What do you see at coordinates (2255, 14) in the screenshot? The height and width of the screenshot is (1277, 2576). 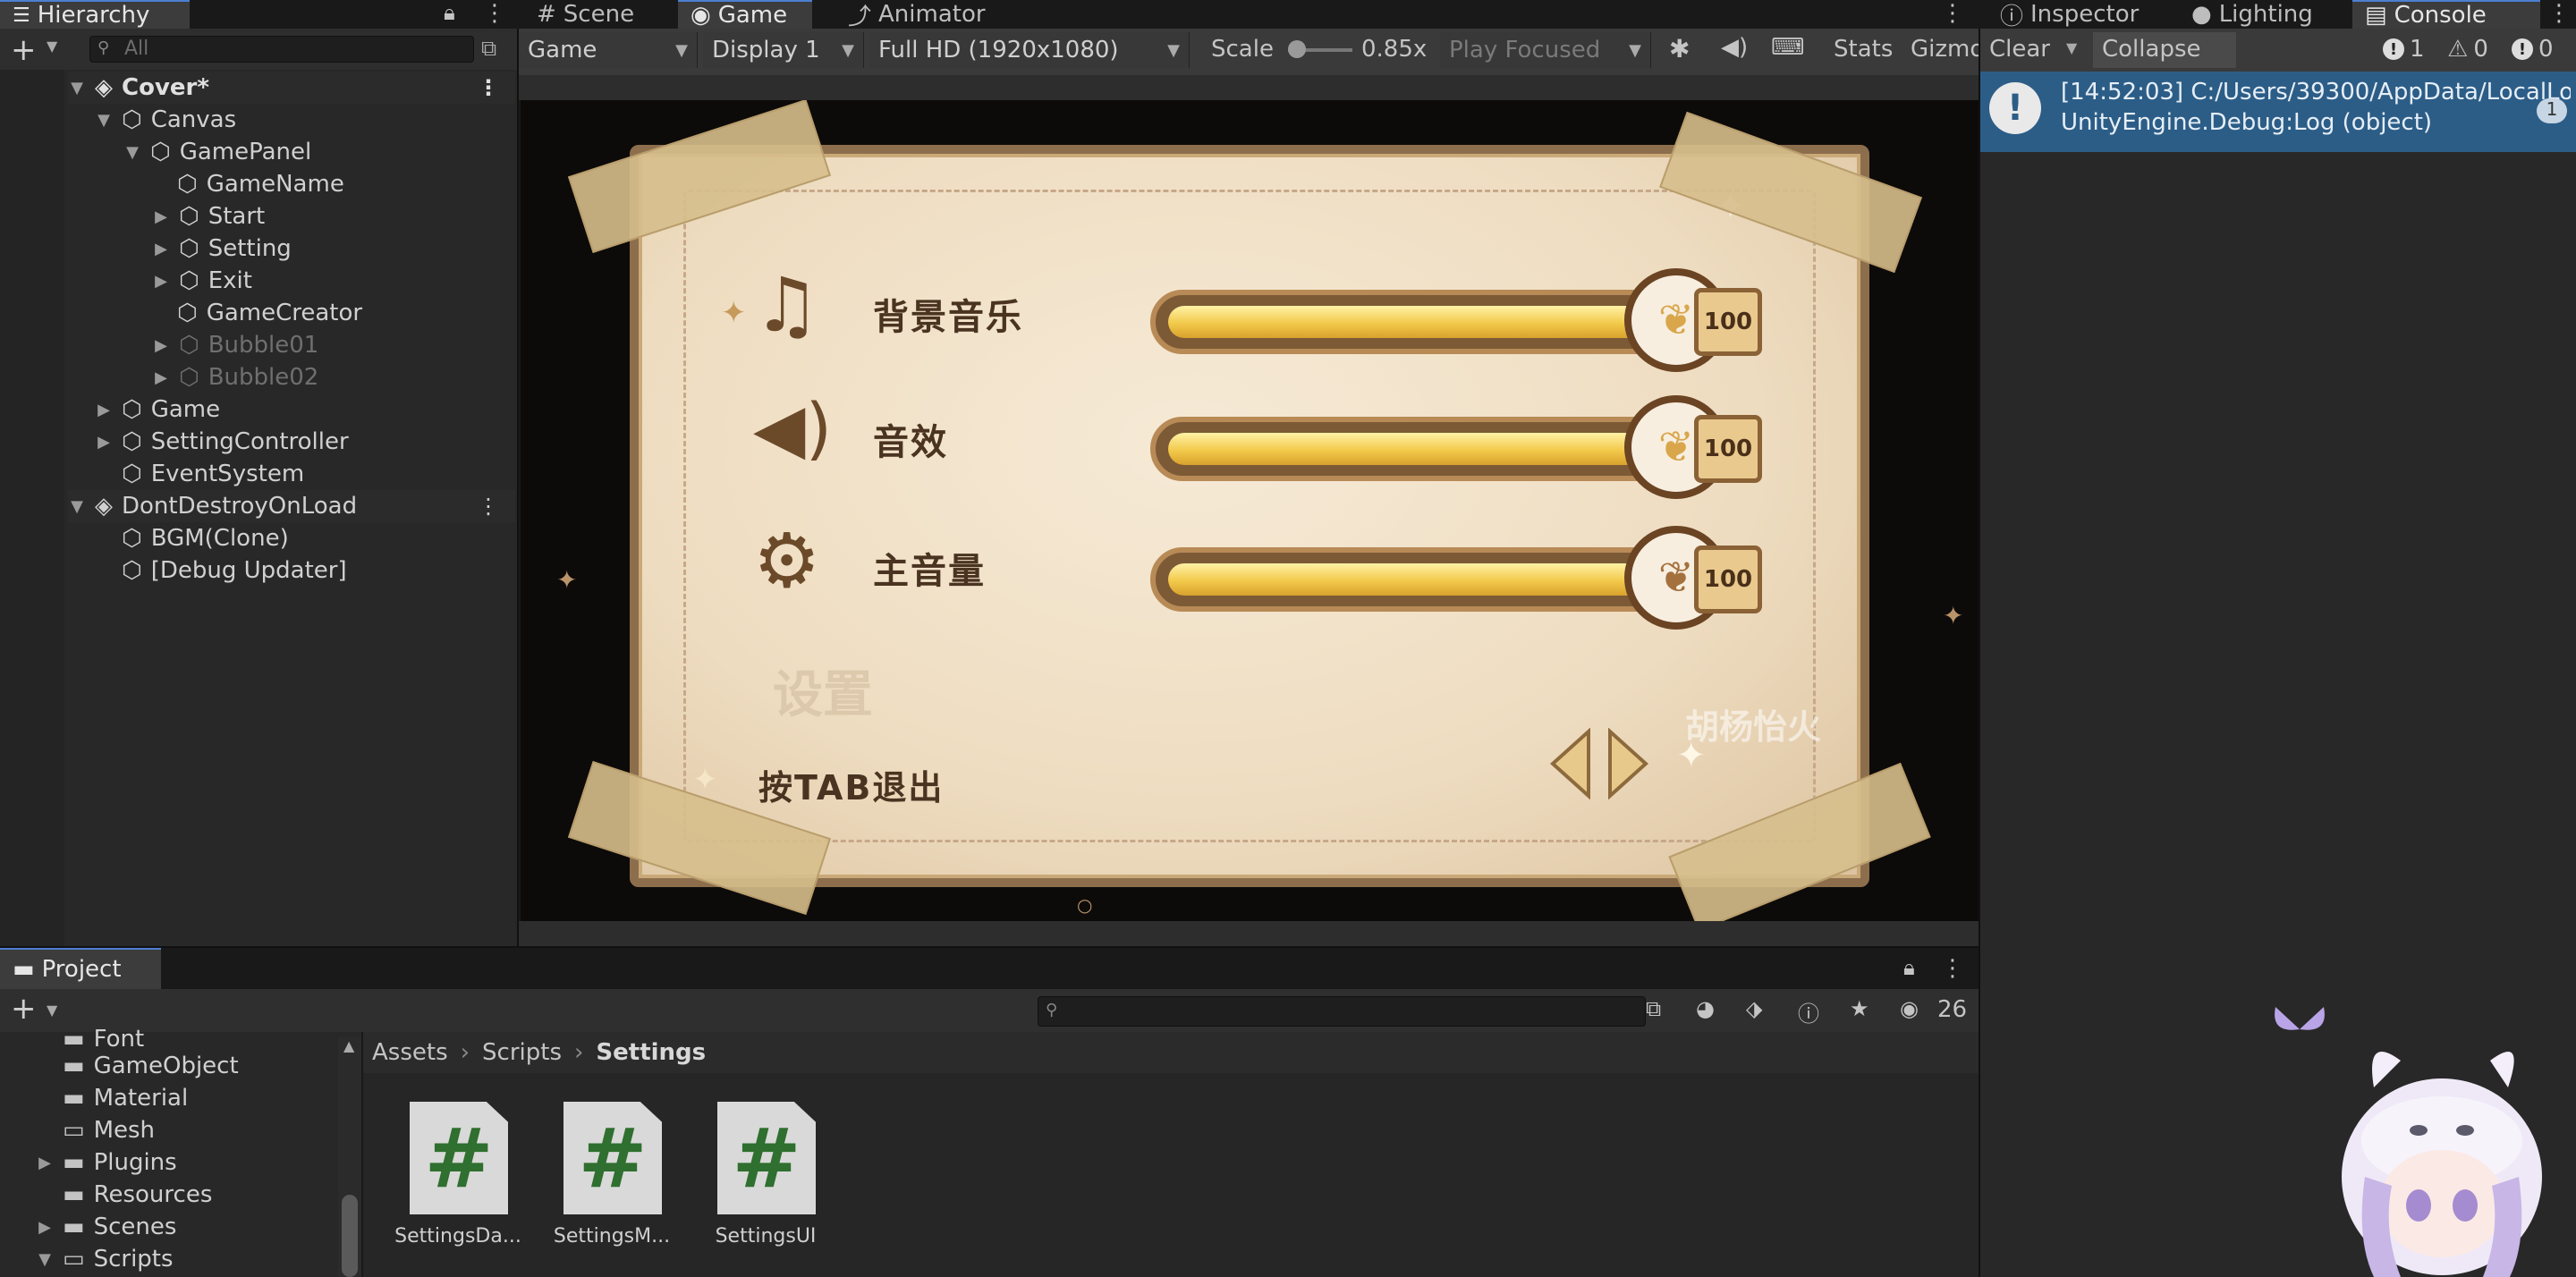 I see `tab-lighting: ● Lighting` at bounding box center [2255, 14].